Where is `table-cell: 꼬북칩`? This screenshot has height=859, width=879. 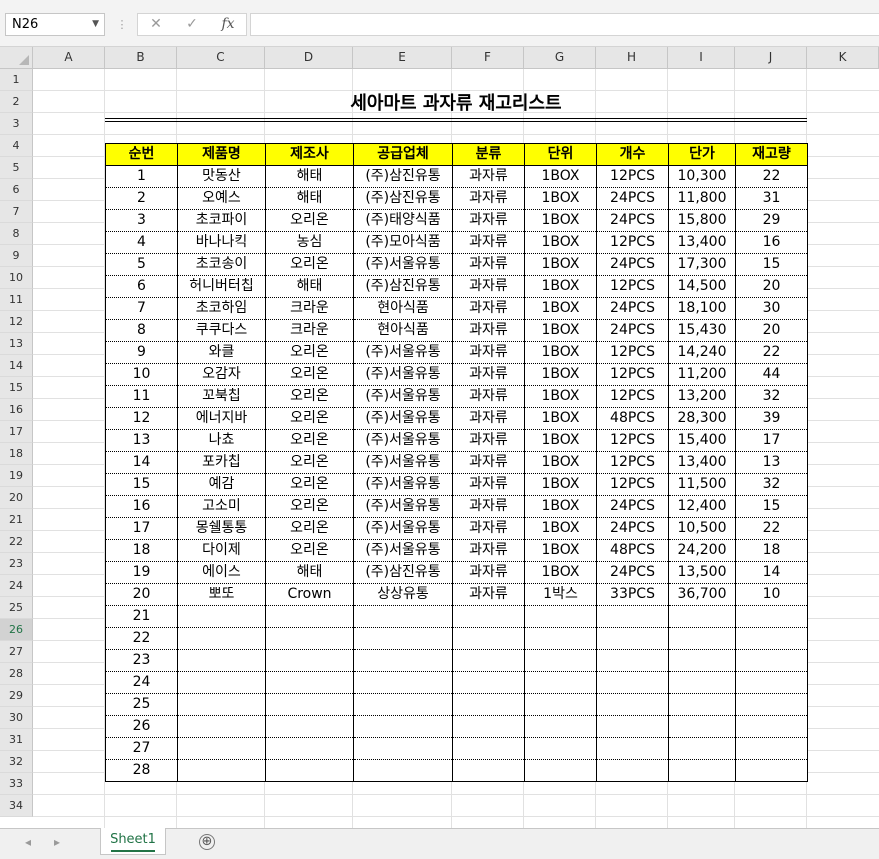 table-cell: 꼬북칩 is located at coordinates (221, 396).